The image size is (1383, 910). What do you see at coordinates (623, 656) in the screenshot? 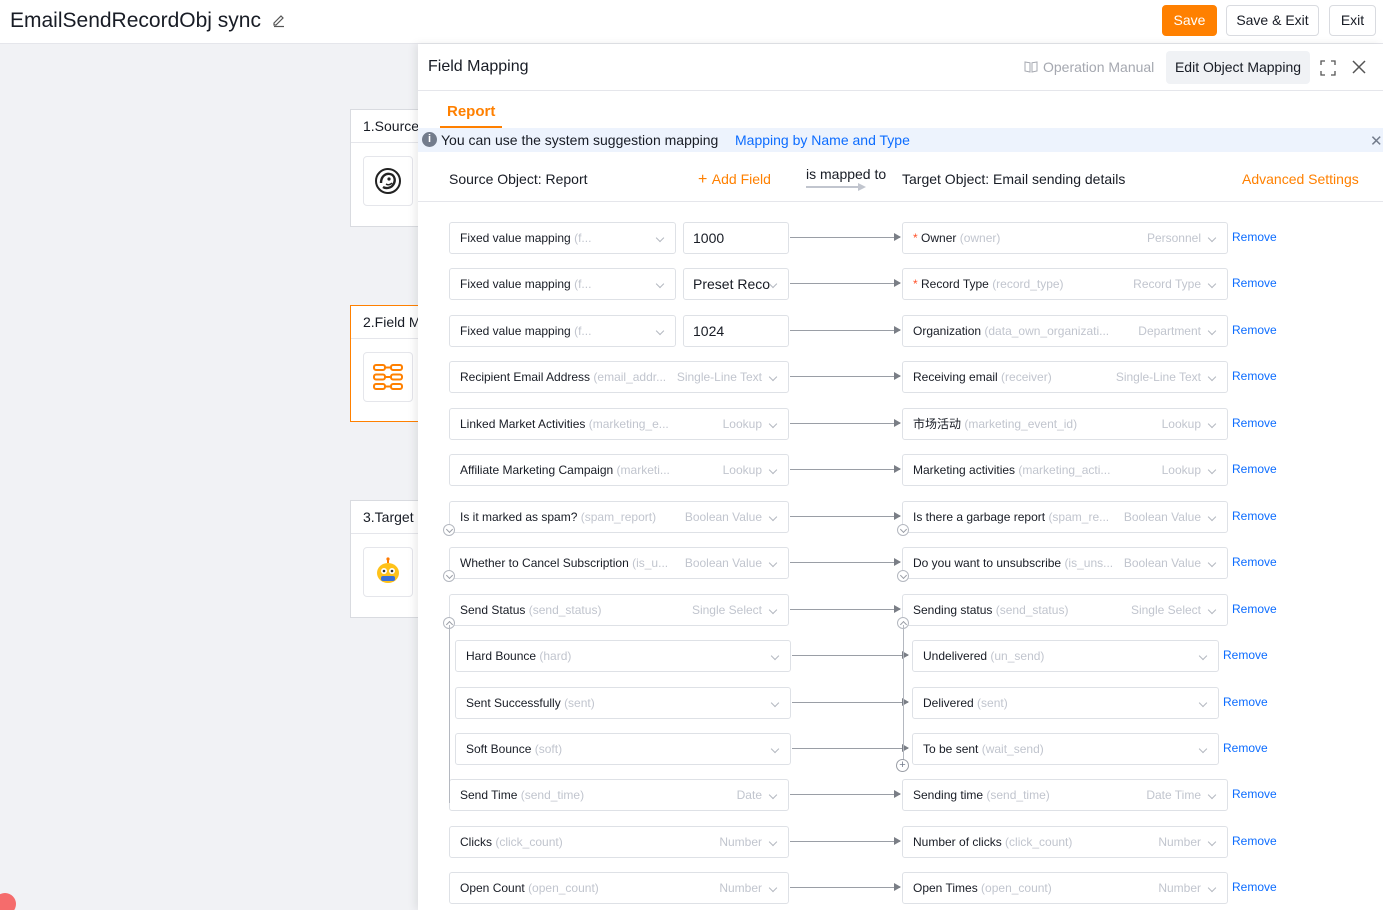
I see `source-field-select: Hard Bounce (hard)` at bounding box center [623, 656].